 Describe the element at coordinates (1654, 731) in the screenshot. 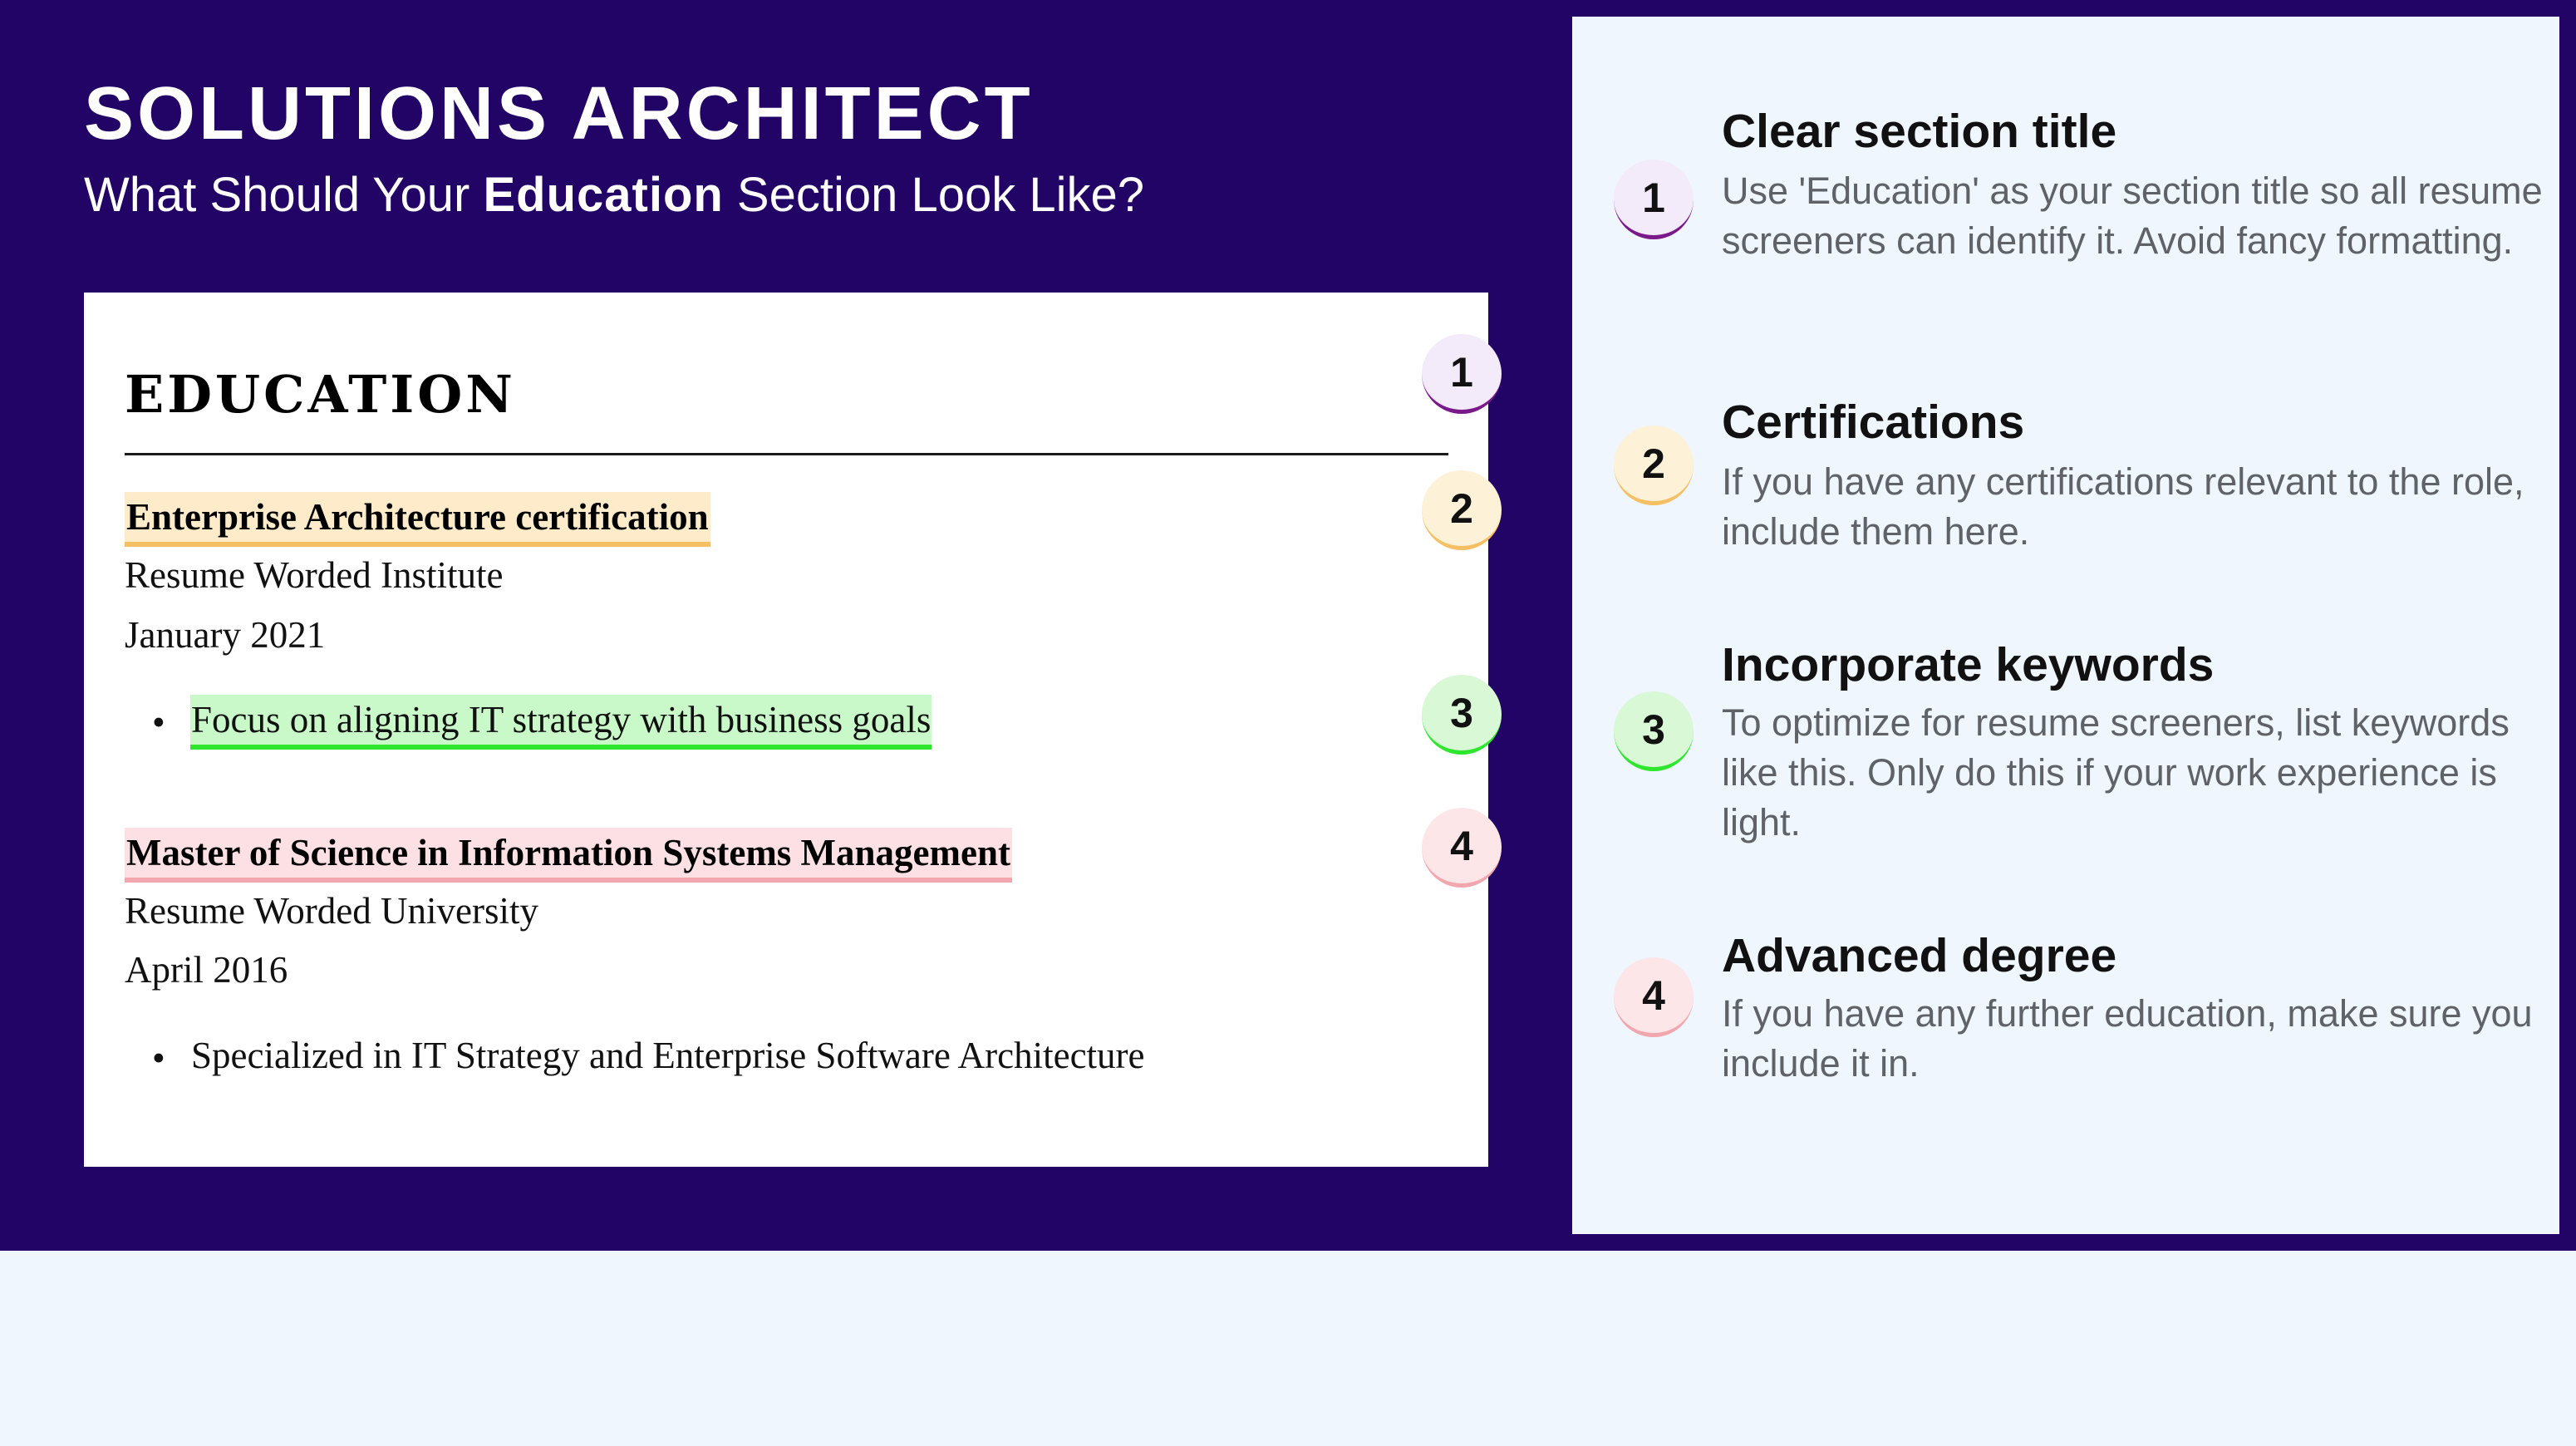

I see `tip-3-badge: 3` at that location.